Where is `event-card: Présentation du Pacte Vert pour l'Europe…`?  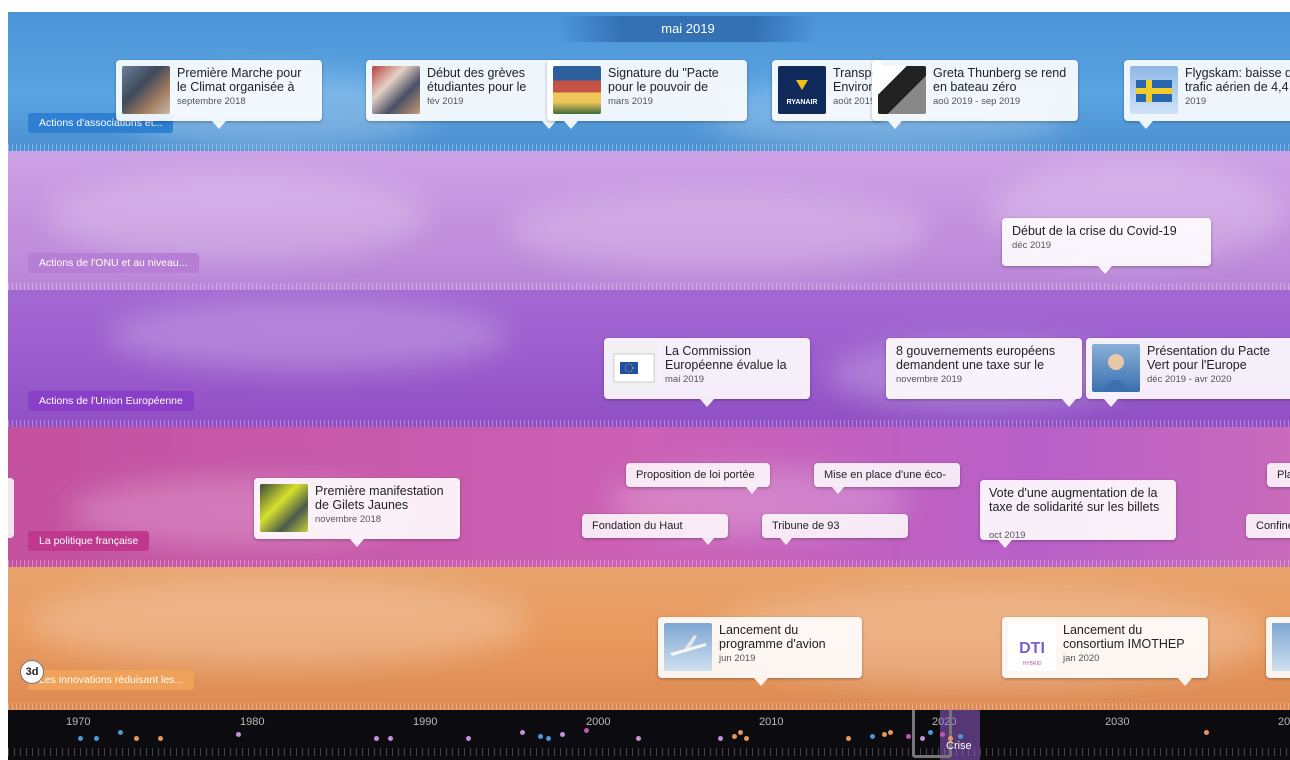 event-card: Présentation du Pacte Vert pour l'Europe… is located at coordinates (1188, 372).